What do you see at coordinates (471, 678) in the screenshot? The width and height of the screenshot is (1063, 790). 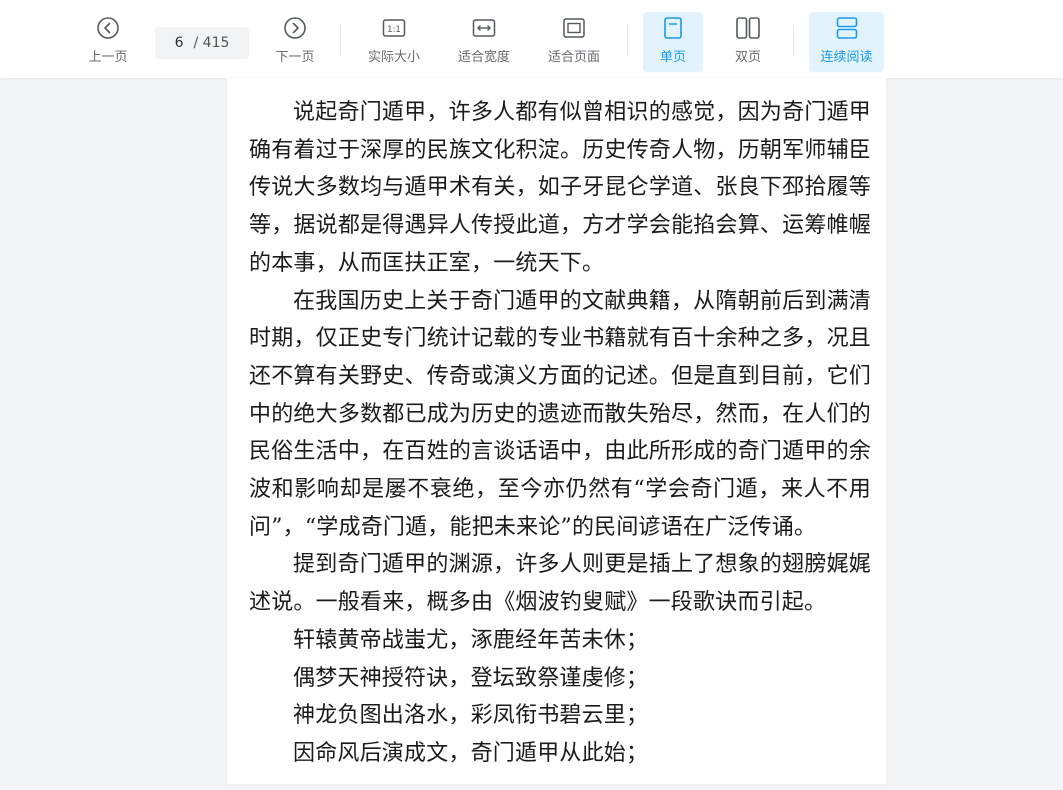 I see `poem-line: 偶梦天神授符诀，登坛致祭谨虔修；` at bounding box center [471, 678].